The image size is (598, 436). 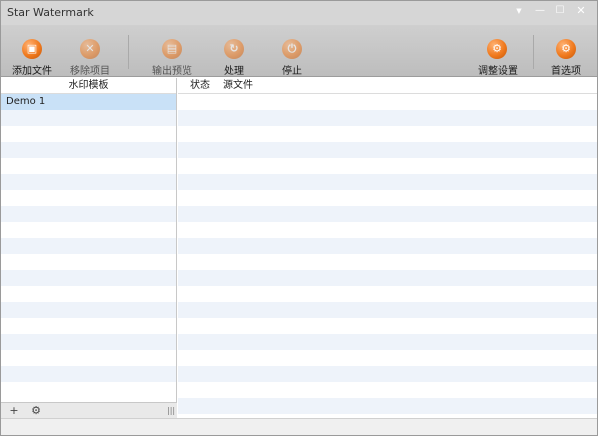 I want to click on output-preview-button: ▤ 输出预览, so click(x=172, y=51).